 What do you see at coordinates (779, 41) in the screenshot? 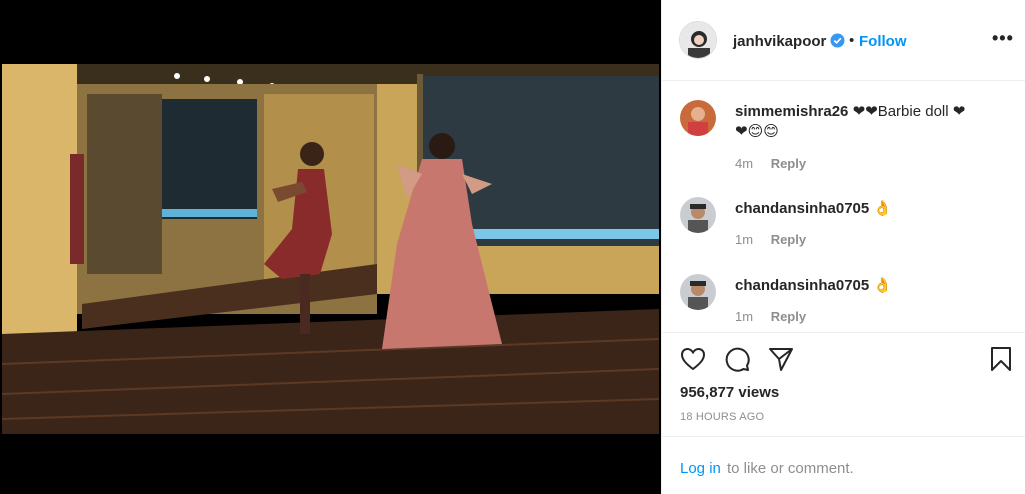
I see `author-username: janhvikapoor` at bounding box center [779, 41].